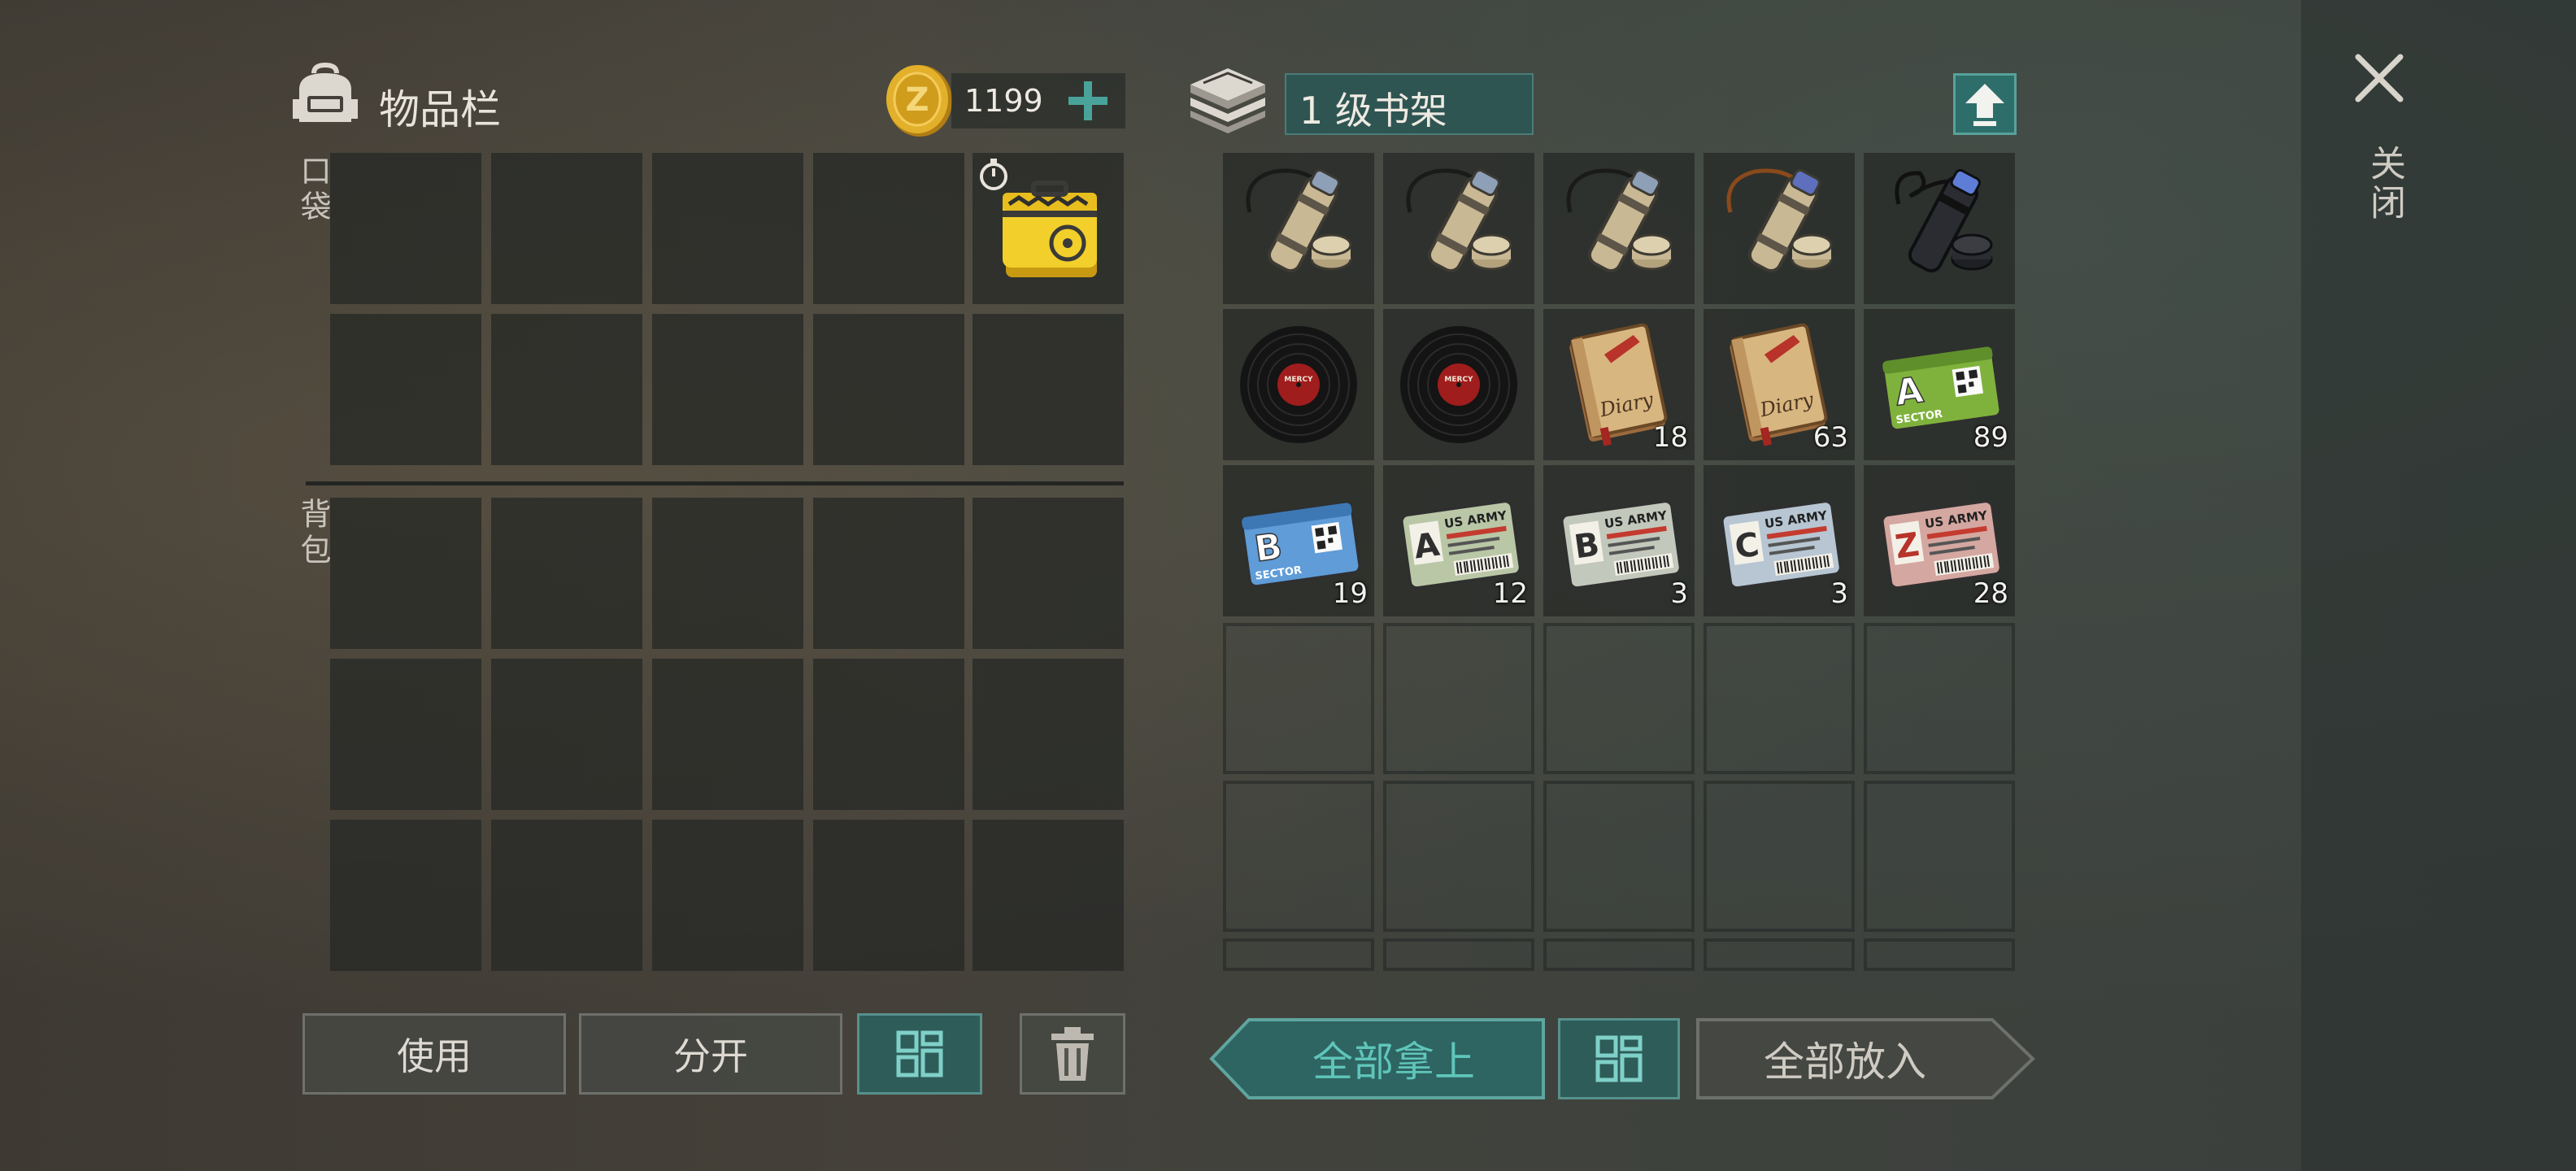  I want to click on close-icon, so click(2379, 78).